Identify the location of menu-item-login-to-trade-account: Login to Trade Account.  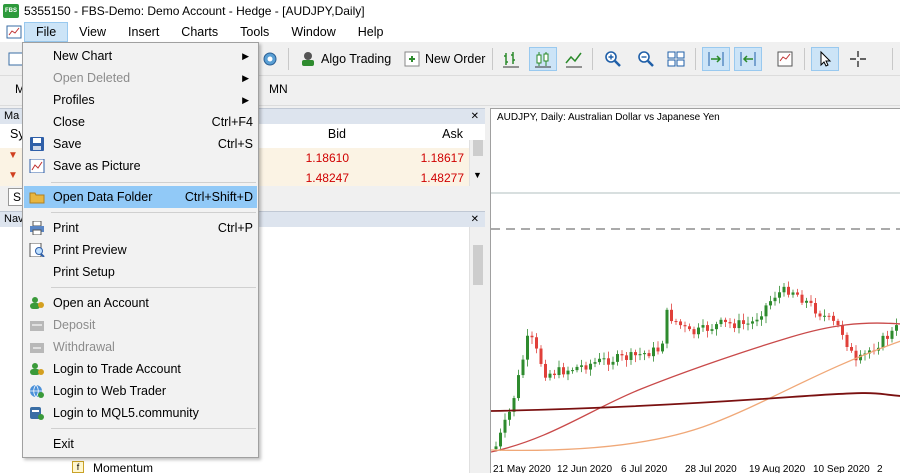
(140, 369).